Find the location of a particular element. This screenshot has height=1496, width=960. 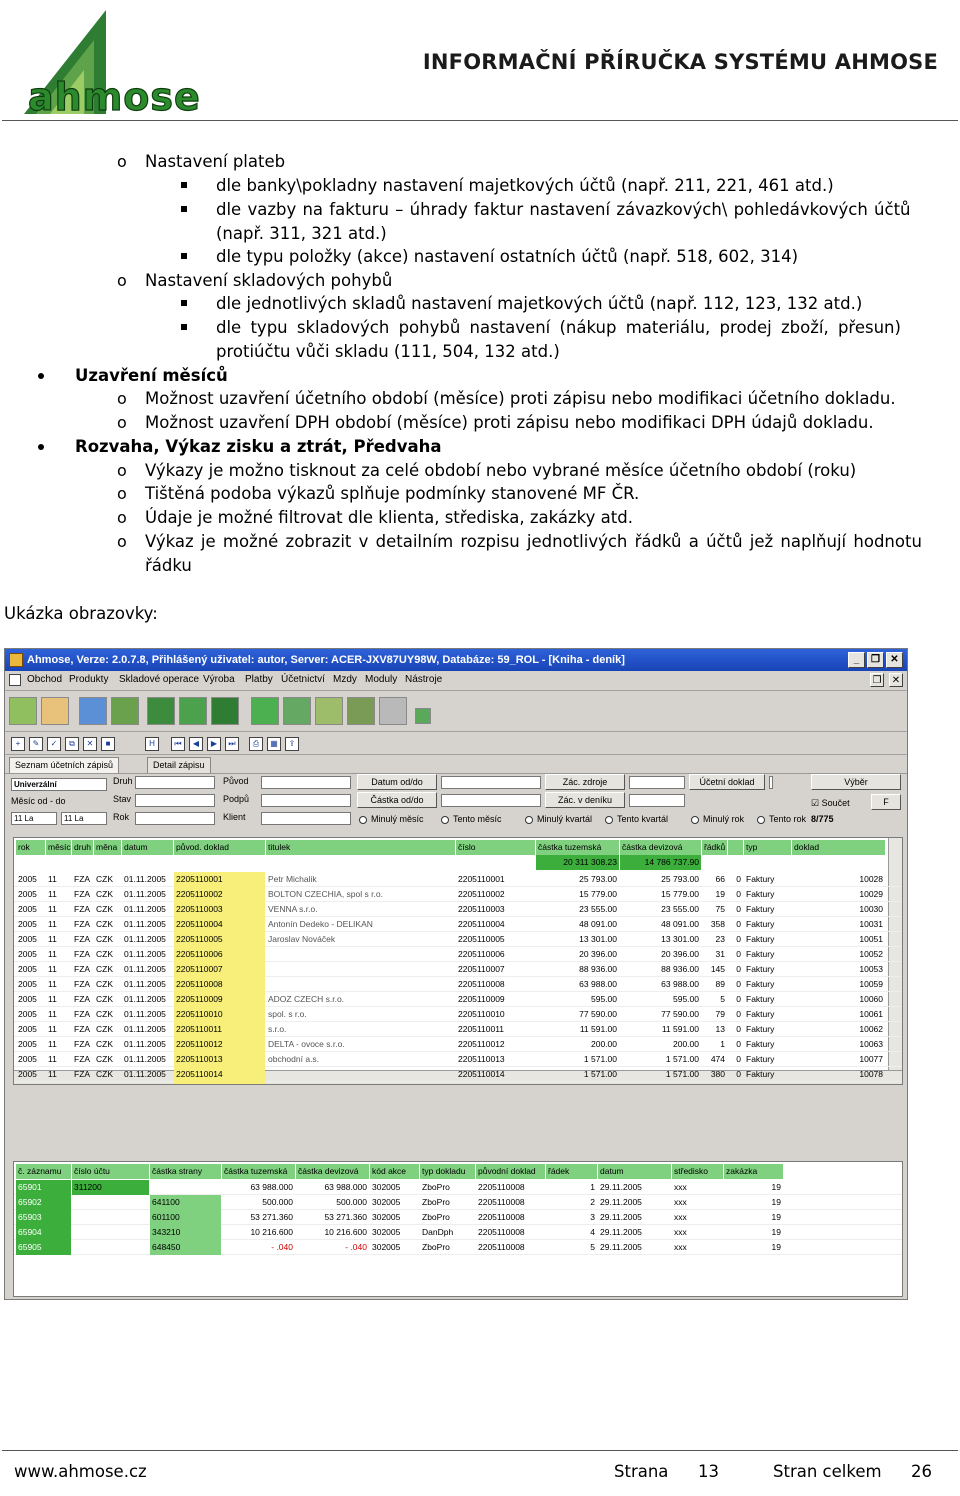

new-icon: + is located at coordinates (18, 744).